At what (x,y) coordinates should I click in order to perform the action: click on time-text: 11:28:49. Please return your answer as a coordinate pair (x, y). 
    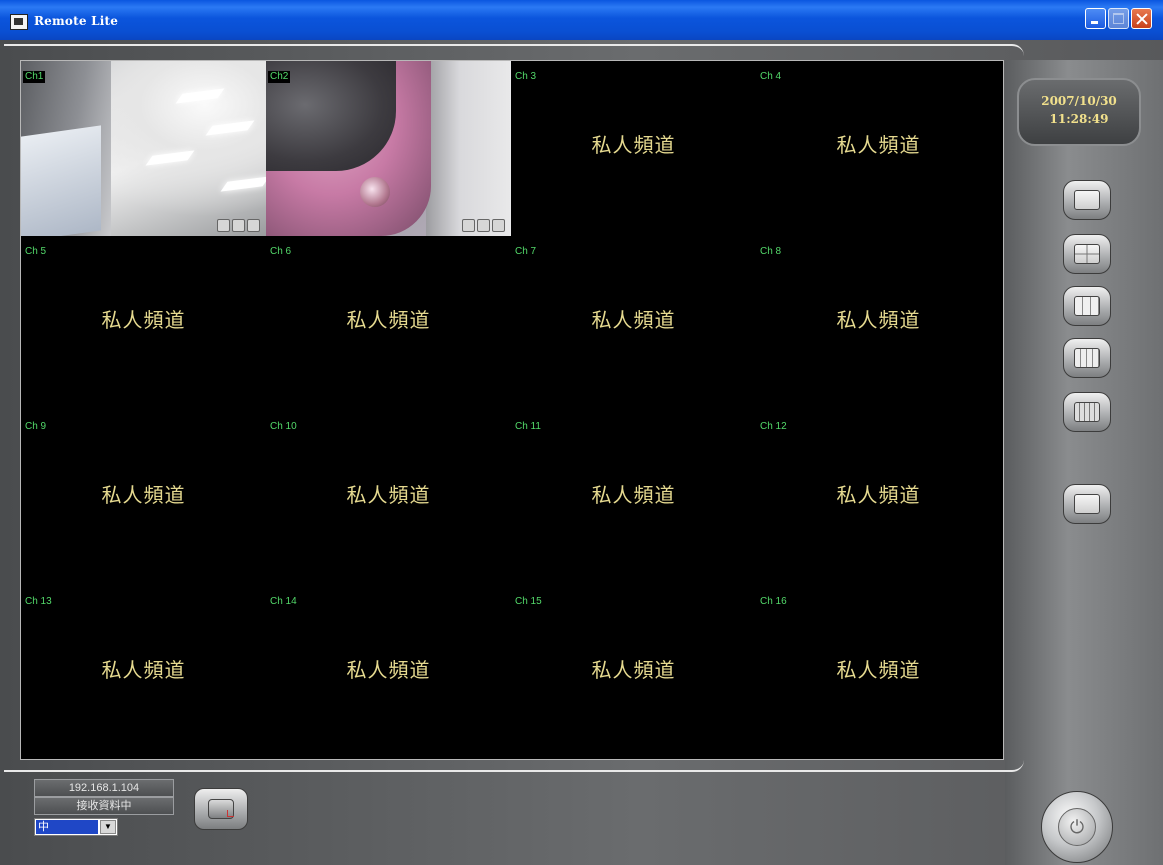
    Looking at the image, I should click on (1079, 119).